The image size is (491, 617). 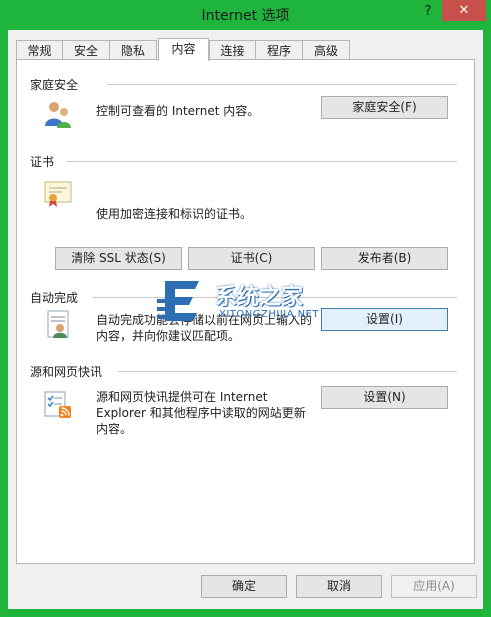 I want to click on certificates-button: 证书(C), so click(x=251, y=258).